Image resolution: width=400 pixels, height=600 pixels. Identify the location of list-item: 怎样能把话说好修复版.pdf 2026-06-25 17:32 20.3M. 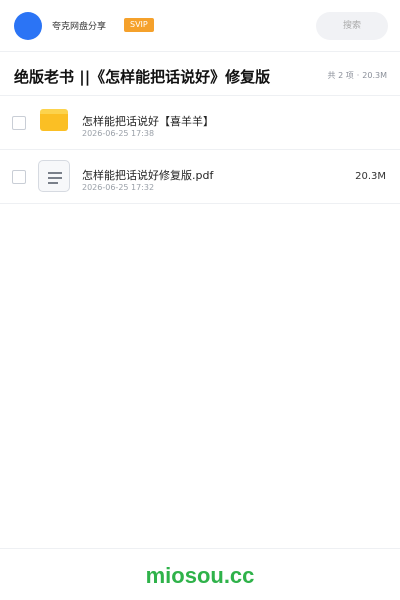
(200, 177).